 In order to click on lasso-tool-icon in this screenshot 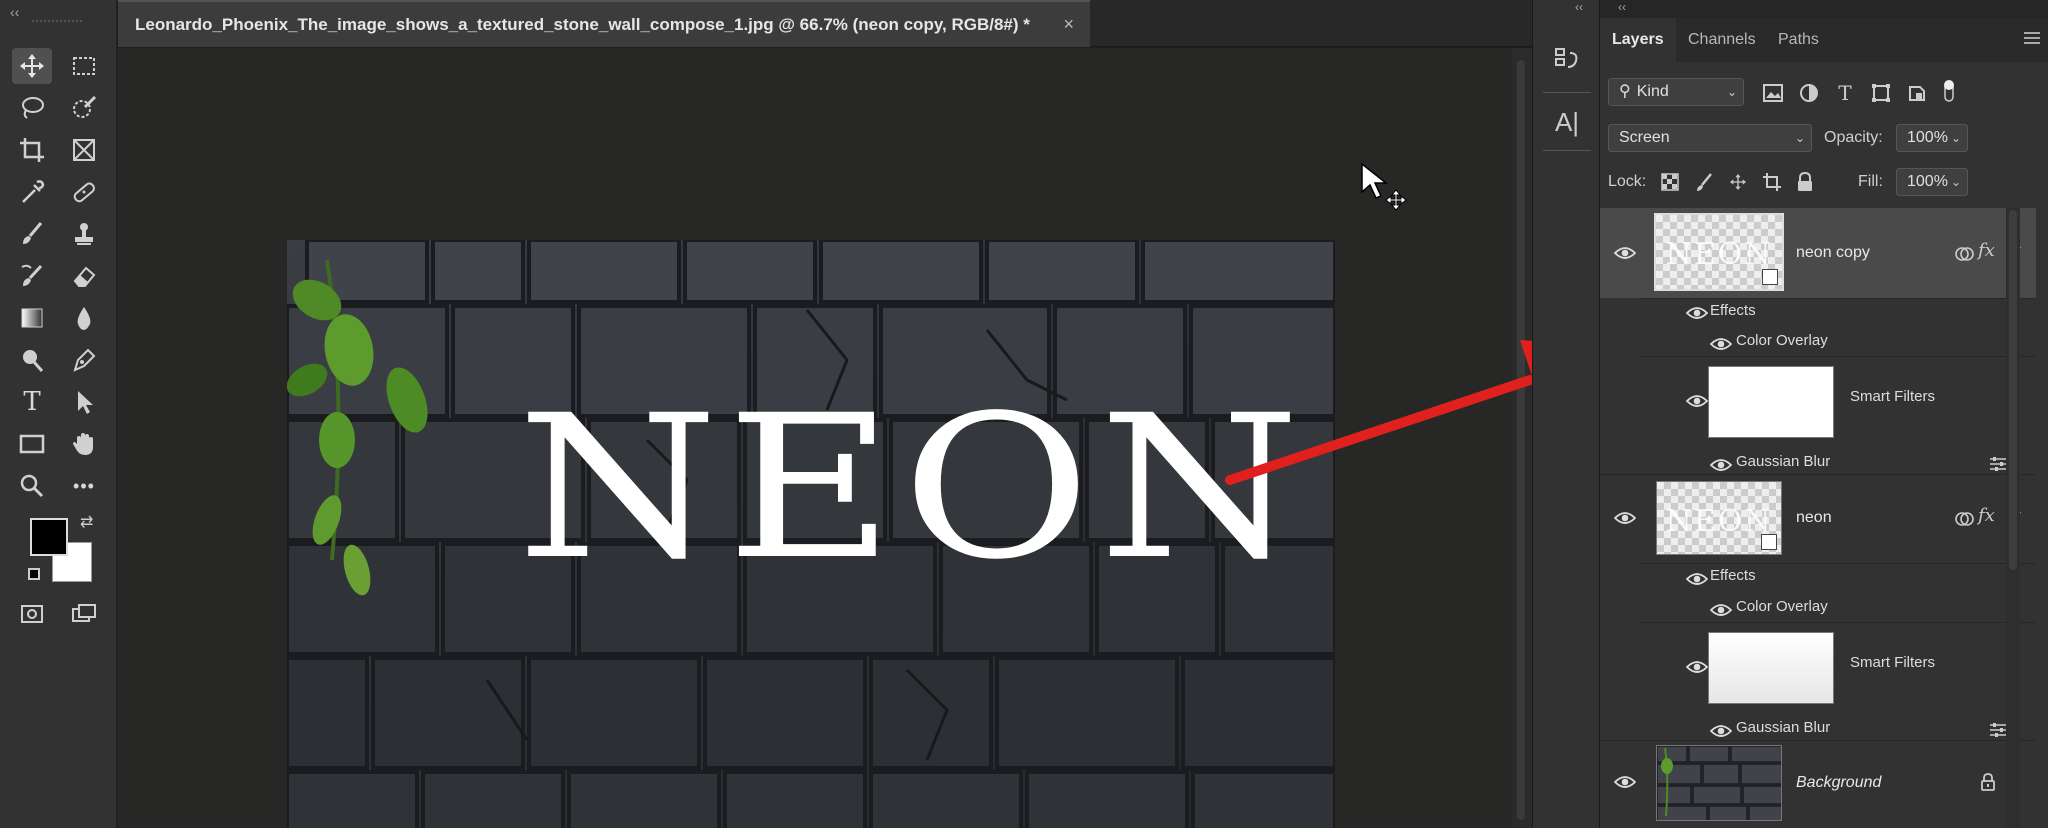, I will do `click(32, 108)`.